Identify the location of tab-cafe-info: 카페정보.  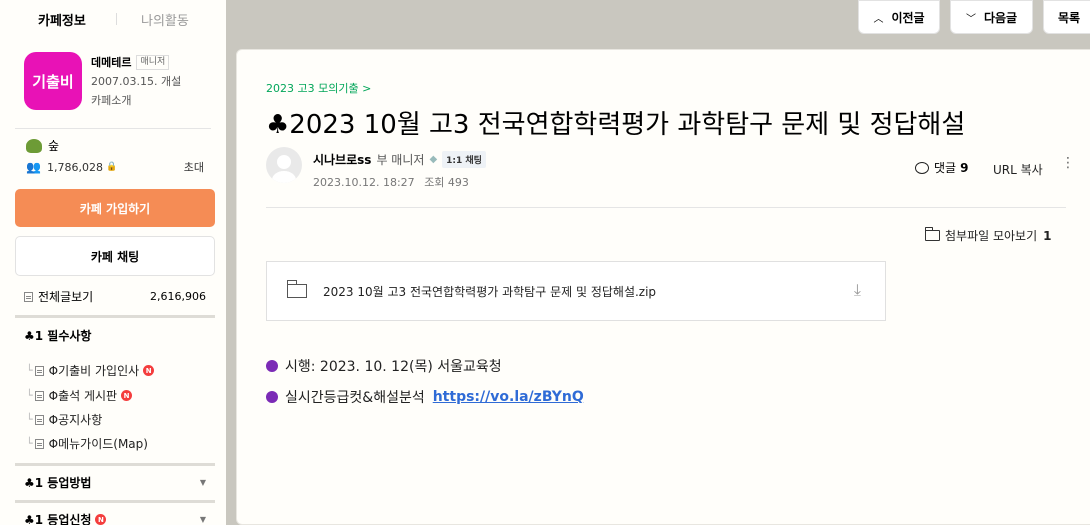
(66, 19).